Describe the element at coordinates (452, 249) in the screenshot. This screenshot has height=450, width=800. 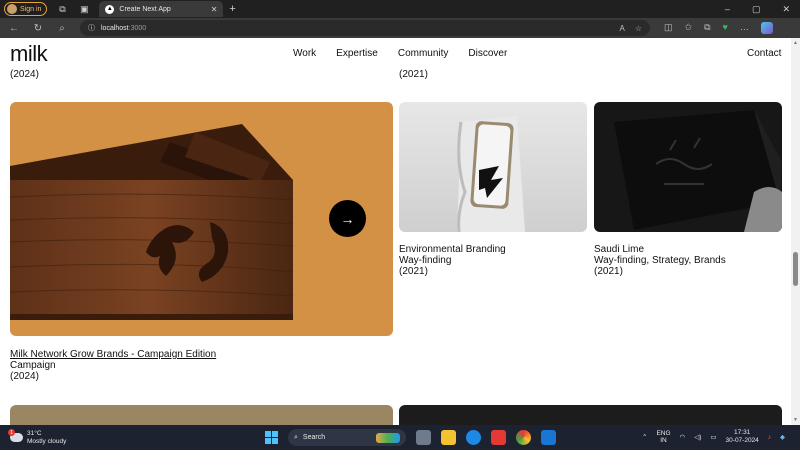
I see `environmental-project-title: Environmental Branding` at that location.